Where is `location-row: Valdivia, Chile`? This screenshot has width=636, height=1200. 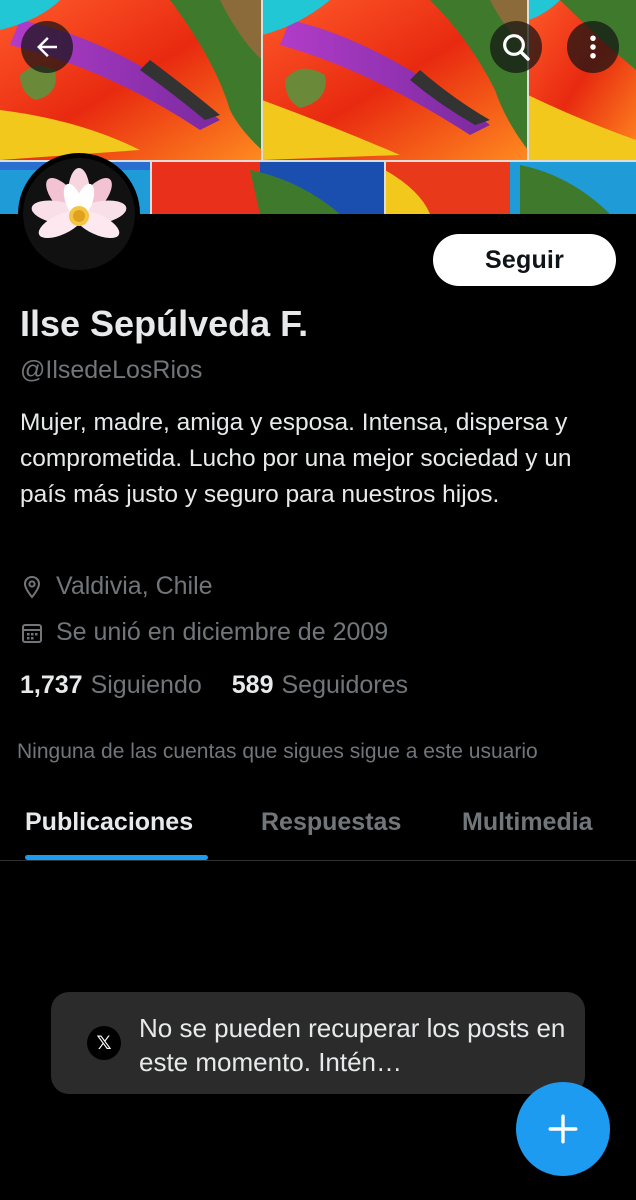
location-row: Valdivia, Chile is located at coordinates (116, 586).